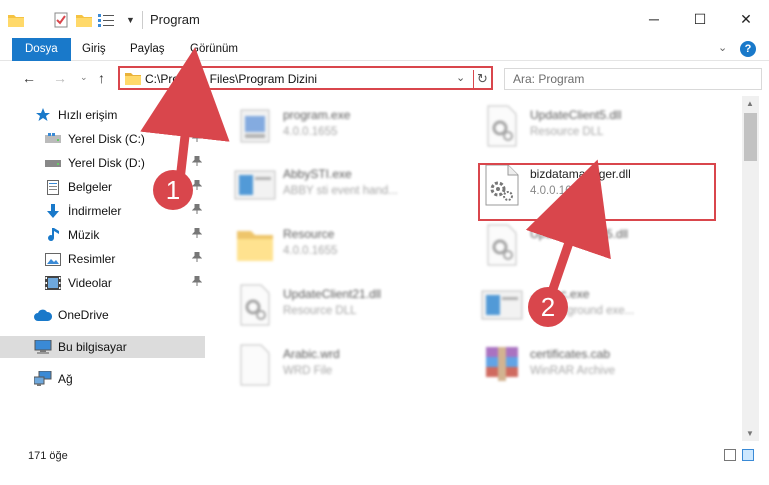 The image size is (769, 485). I want to click on arrow-to-target-file, so click(568, 226).